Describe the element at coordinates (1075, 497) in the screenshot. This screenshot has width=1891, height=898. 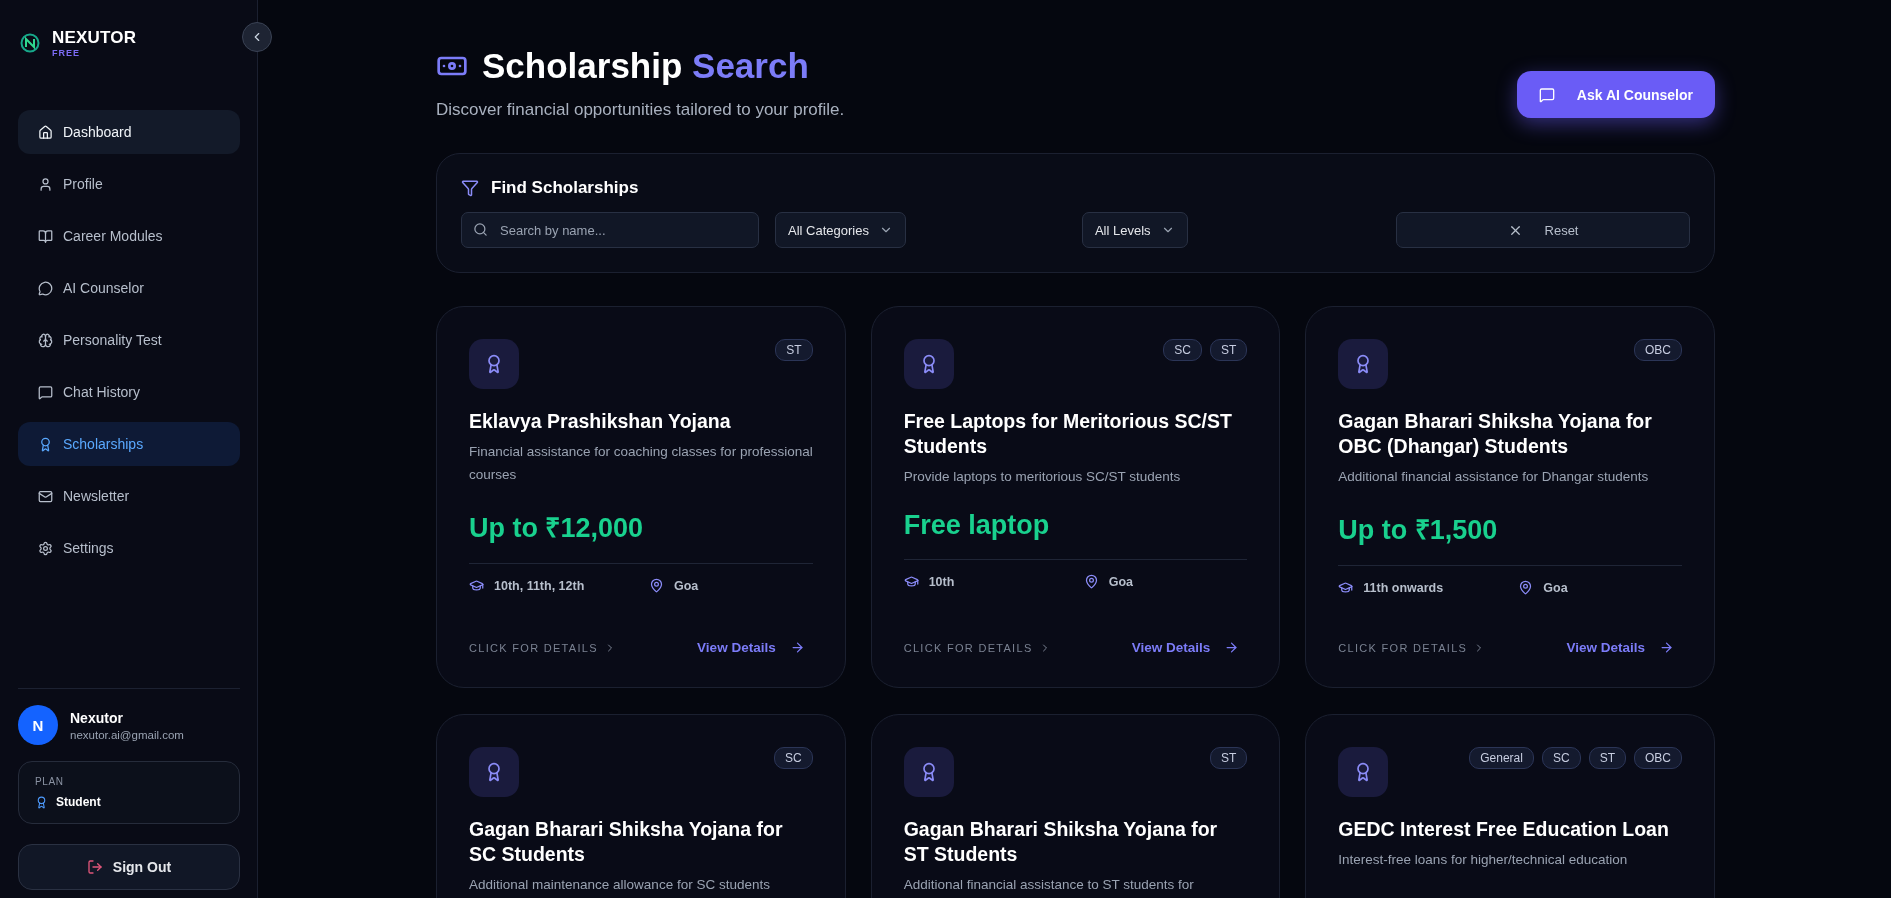
I see `scholarship-card: SC ST Free Laptops for Meritorious SC/ST Students Provide laptops to meritorious SC/ST students Free laptop 10th Goa CLICK FOR DETAILS View Details` at that location.